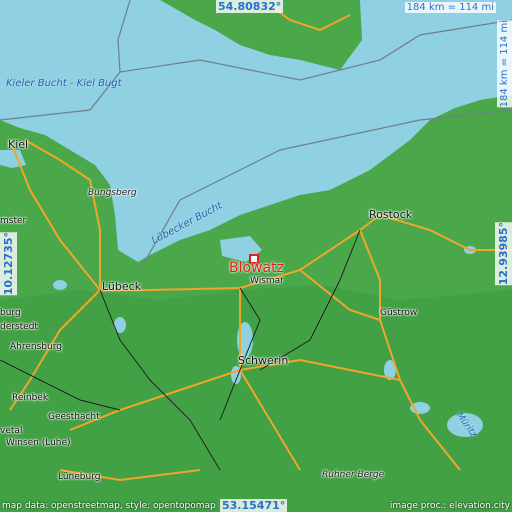 This screenshot has height=512, width=512. Describe the element at coordinates (267, 281) in the screenshot. I see `place-label: Wismar` at that location.